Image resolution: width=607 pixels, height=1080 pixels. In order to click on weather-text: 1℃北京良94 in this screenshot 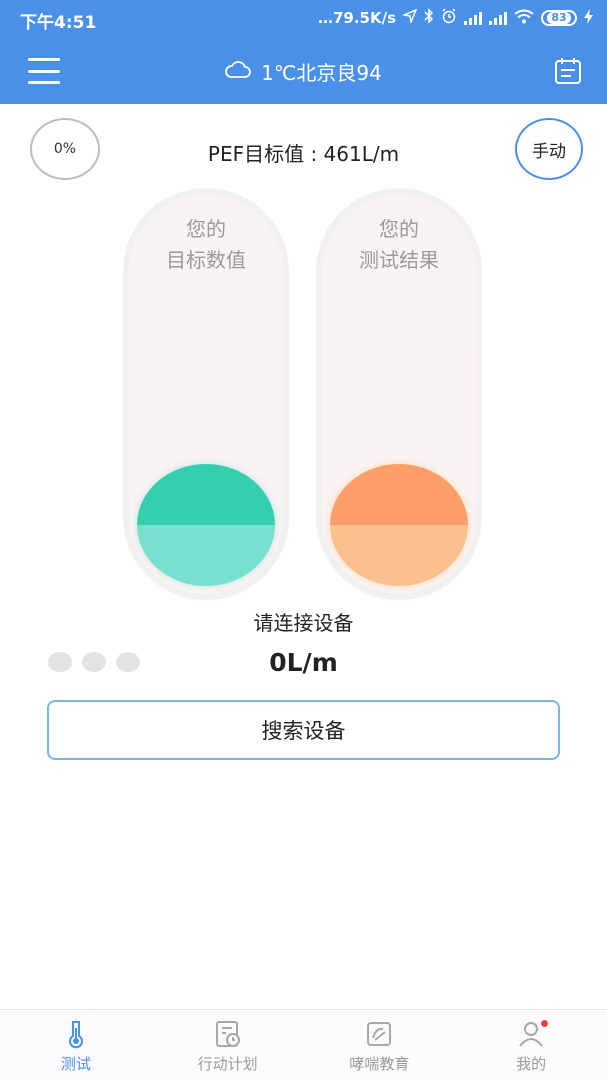, I will do `click(321, 73)`.